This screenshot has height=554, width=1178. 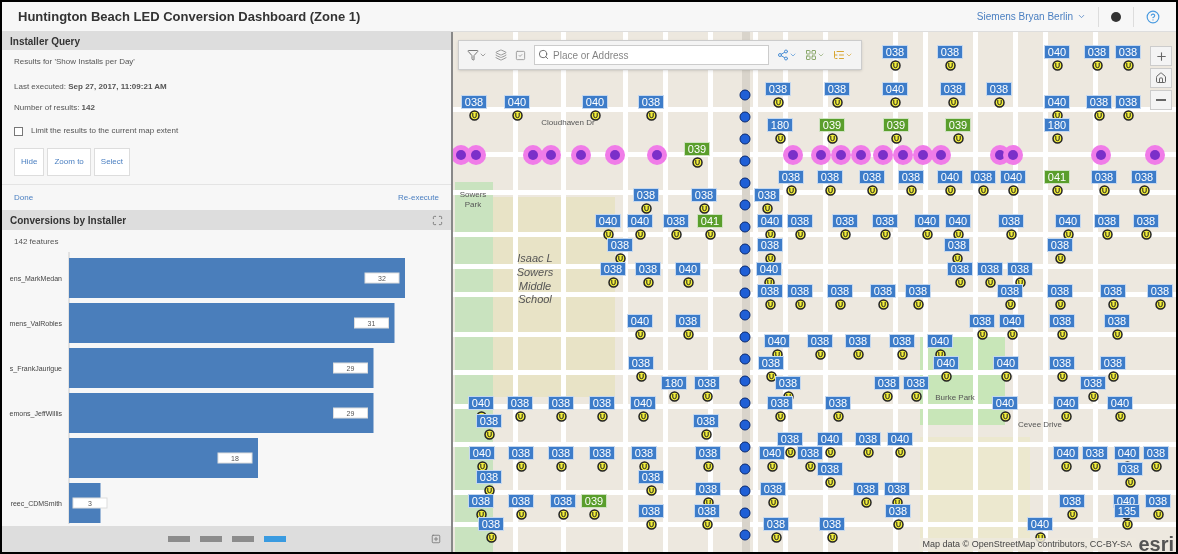 I want to click on search-field: Place or Address, so click(x=651, y=55).